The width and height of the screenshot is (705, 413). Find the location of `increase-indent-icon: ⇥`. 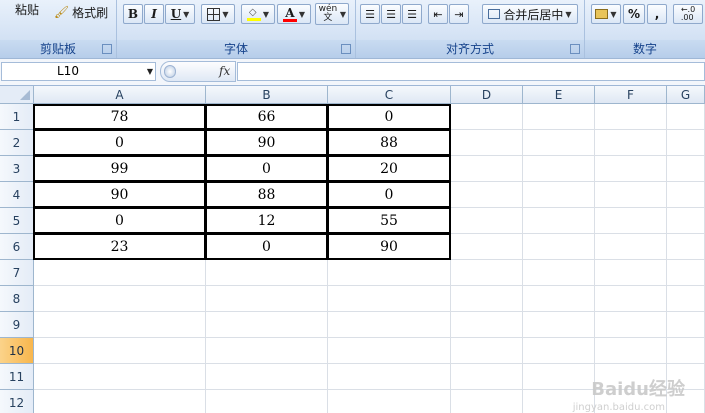

increase-indent-icon: ⇥ is located at coordinates (459, 14).